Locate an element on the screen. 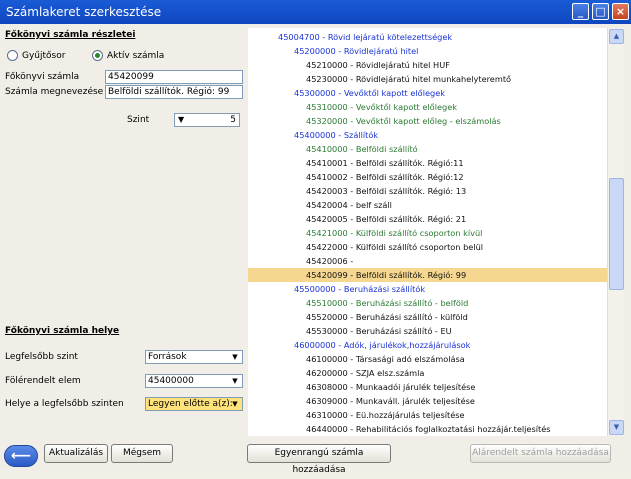 Image resolution: width=631 pixels, height=479 pixels. tree-row-label: 45310000 - Vevőktől kapott előlegek is located at coordinates (381, 107).